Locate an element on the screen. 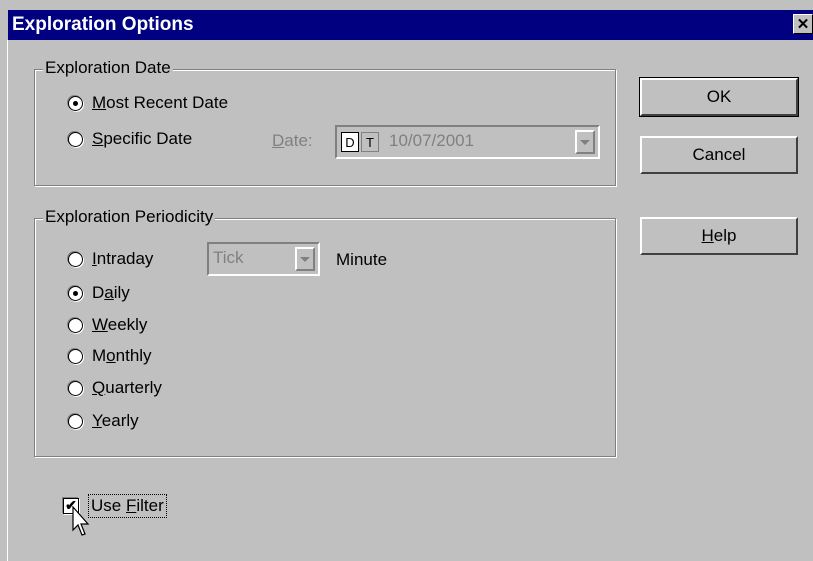  weekly-label: Weekly is located at coordinates (120, 324).